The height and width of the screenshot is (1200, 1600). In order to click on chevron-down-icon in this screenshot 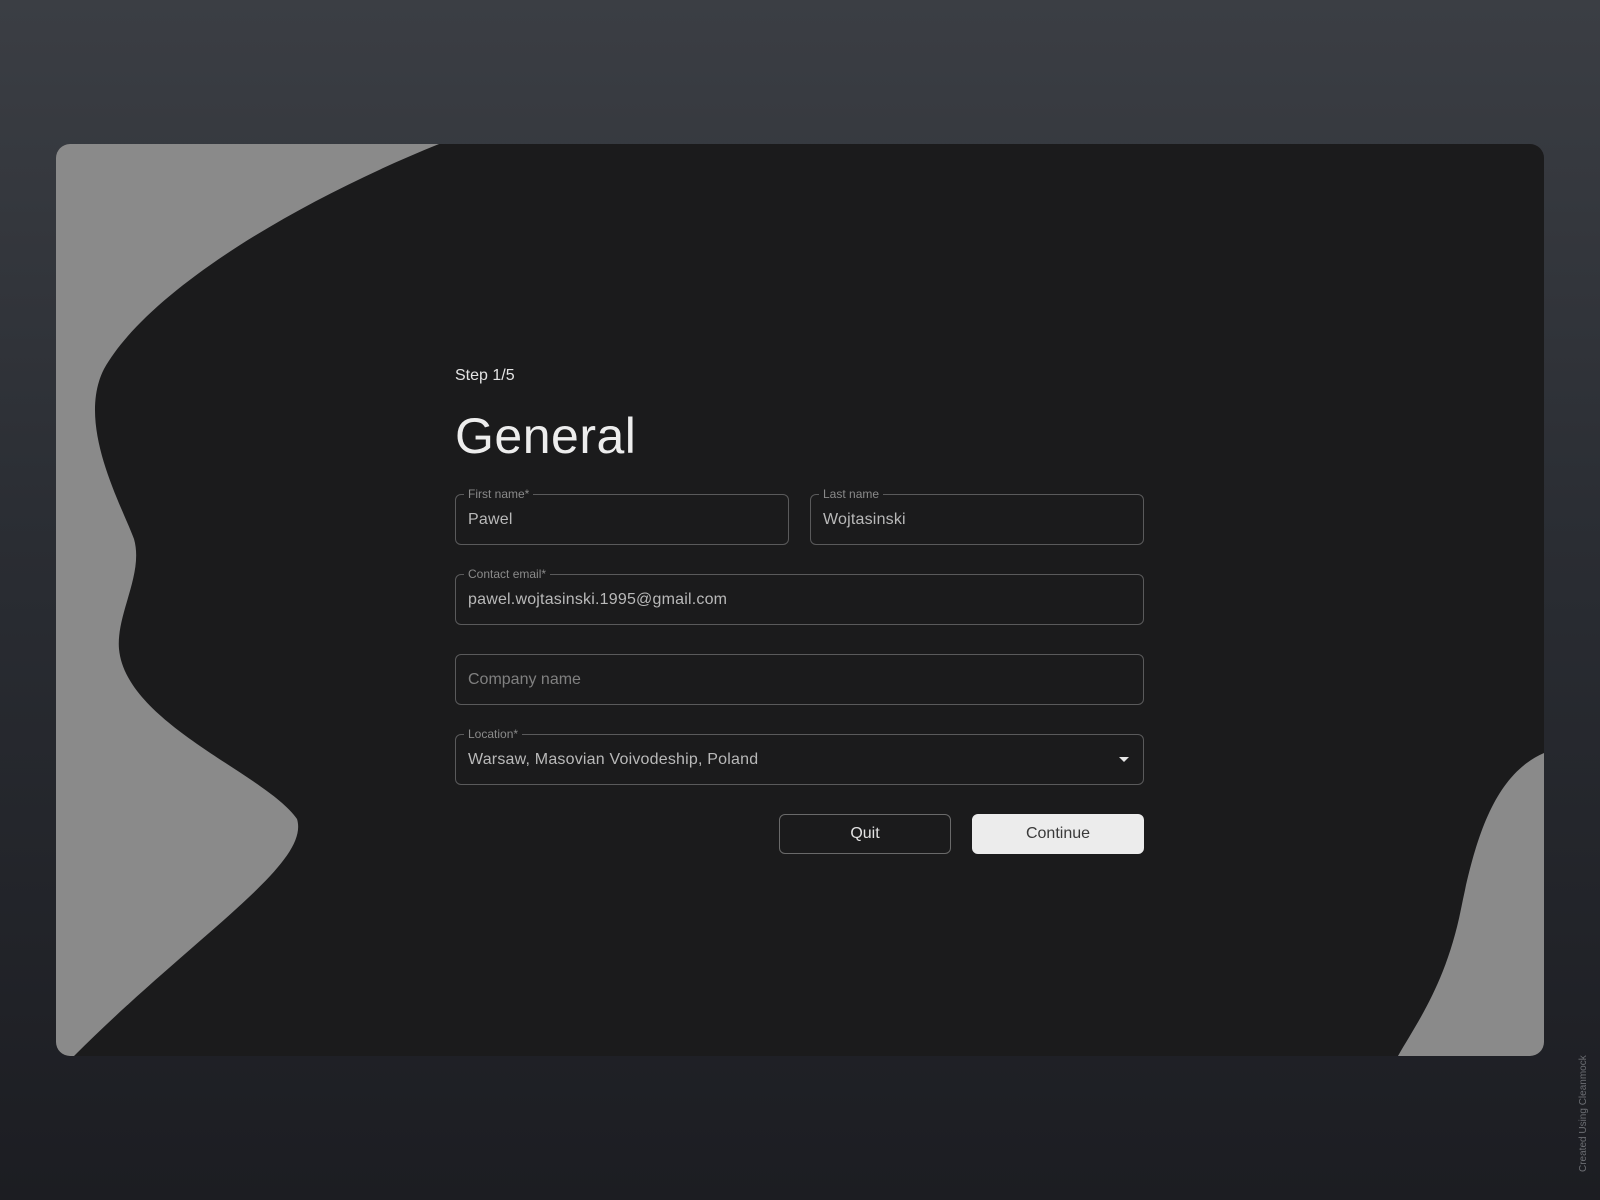, I will do `click(1124, 759)`.